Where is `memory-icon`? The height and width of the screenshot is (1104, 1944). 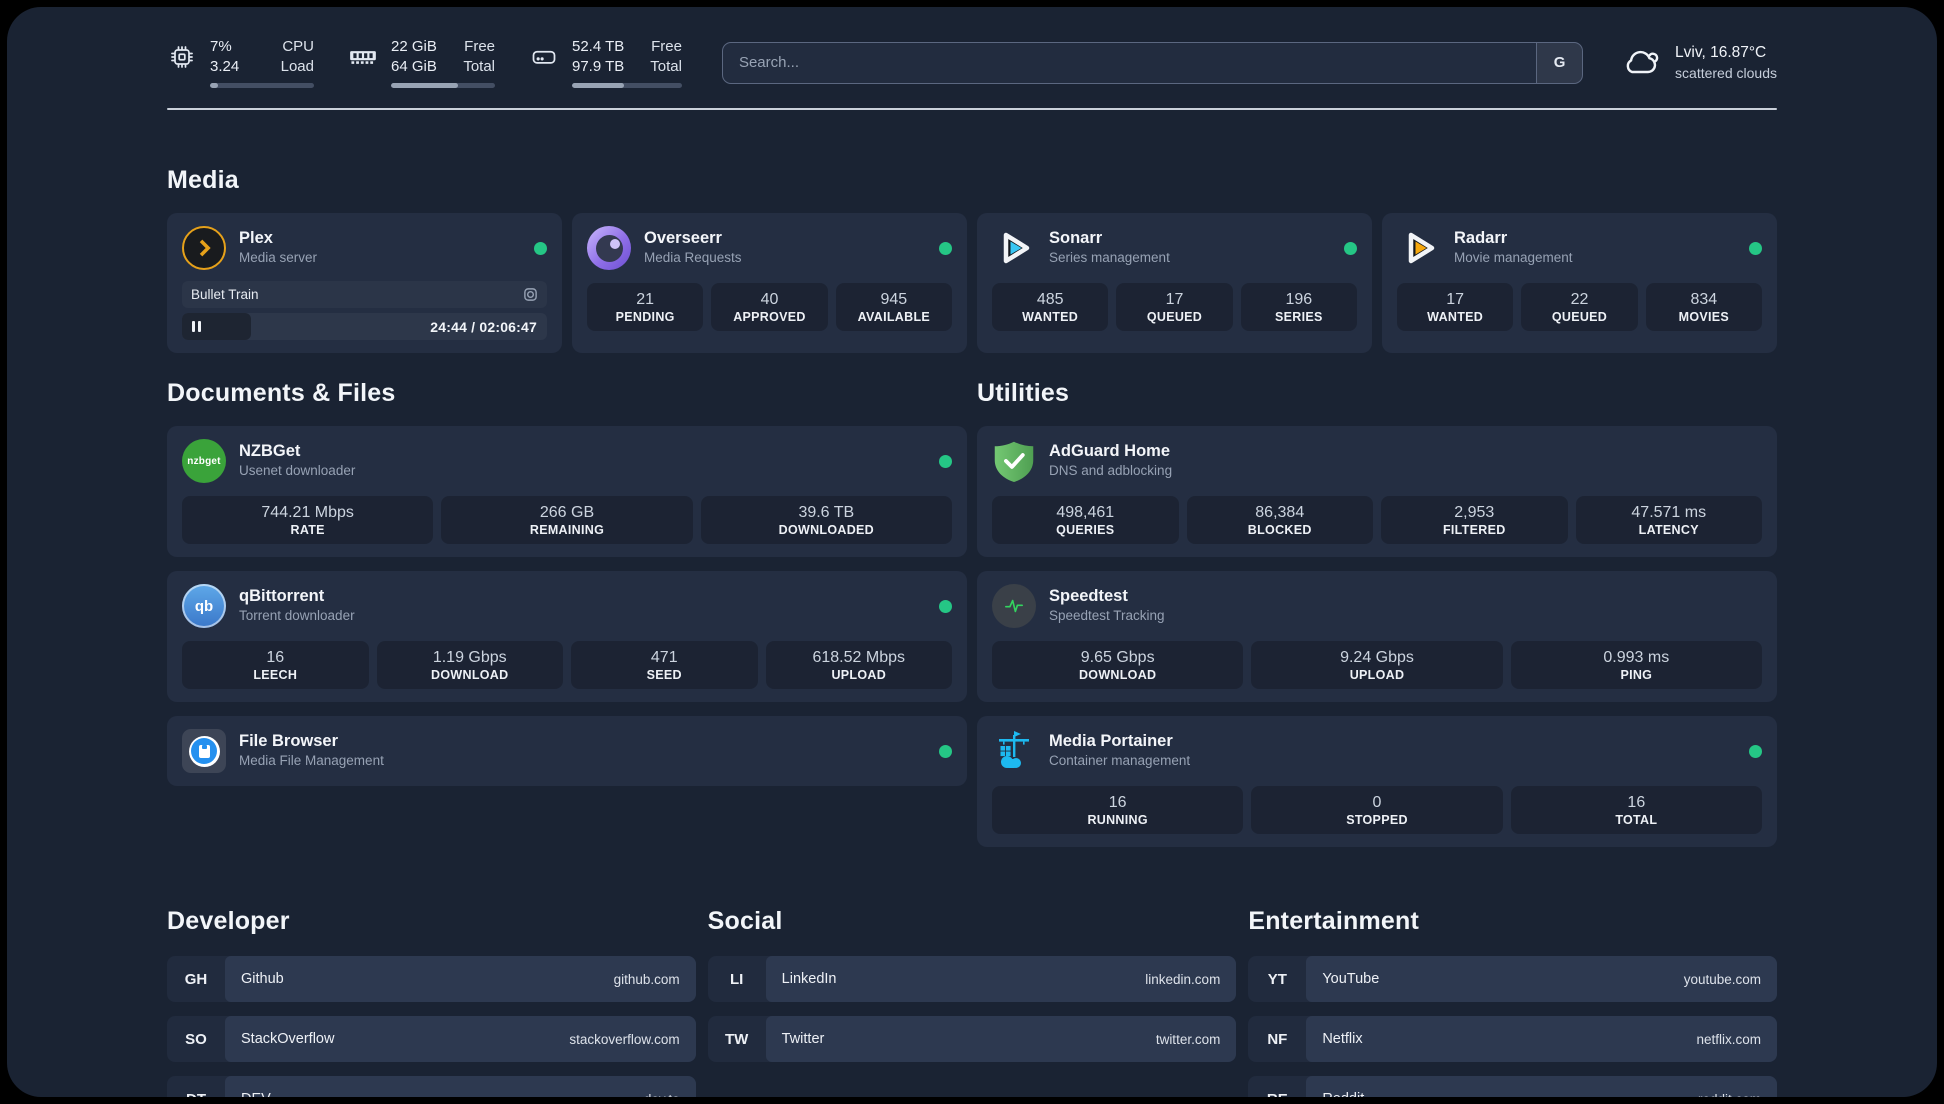 memory-icon is located at coordinates (363, 57).